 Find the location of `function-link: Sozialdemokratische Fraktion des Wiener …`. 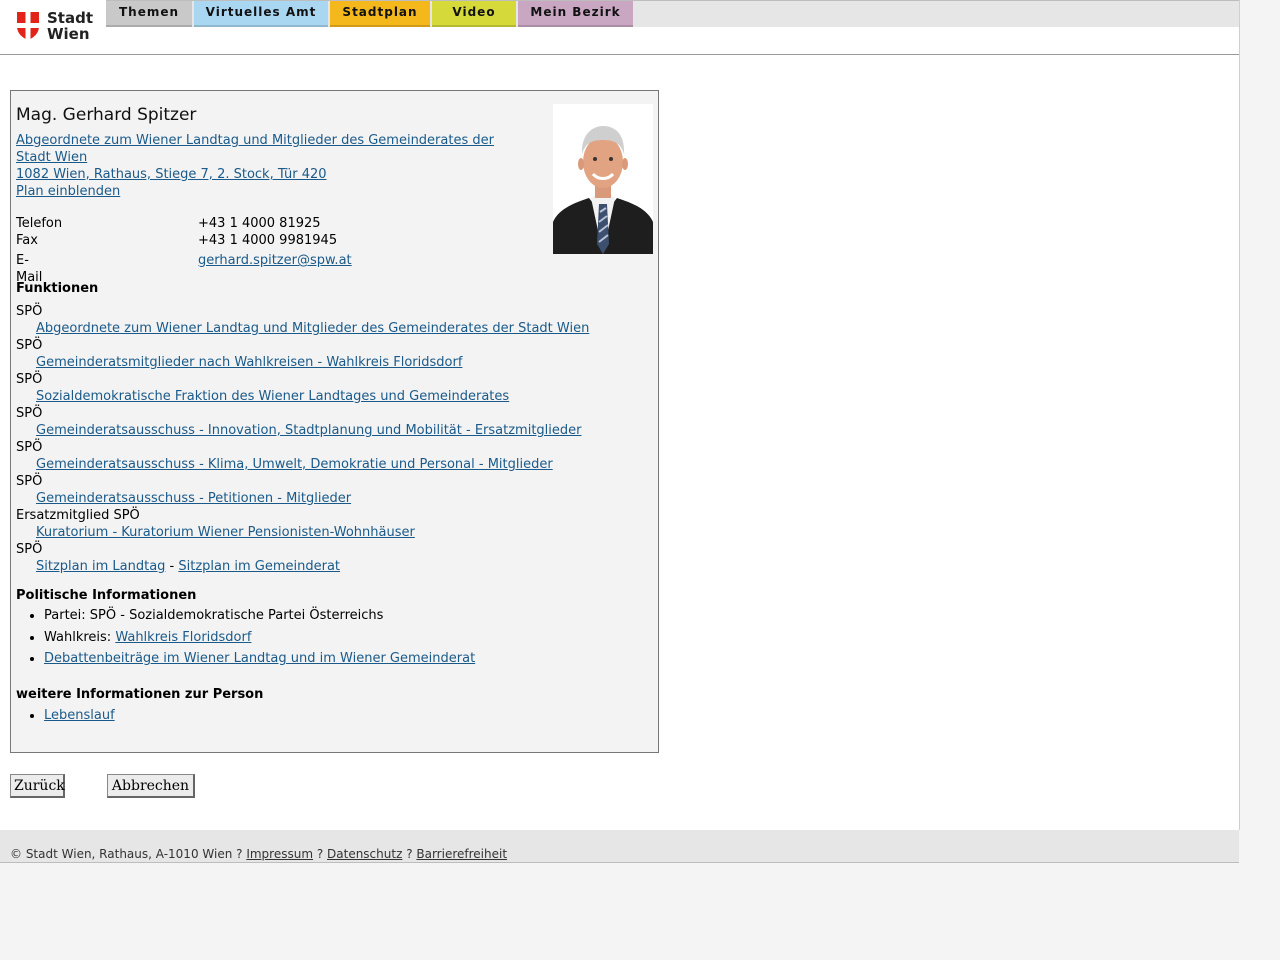

function-link: Sozialdemokratische Fraktion des Wiener … is located at coordinates (272, 396).